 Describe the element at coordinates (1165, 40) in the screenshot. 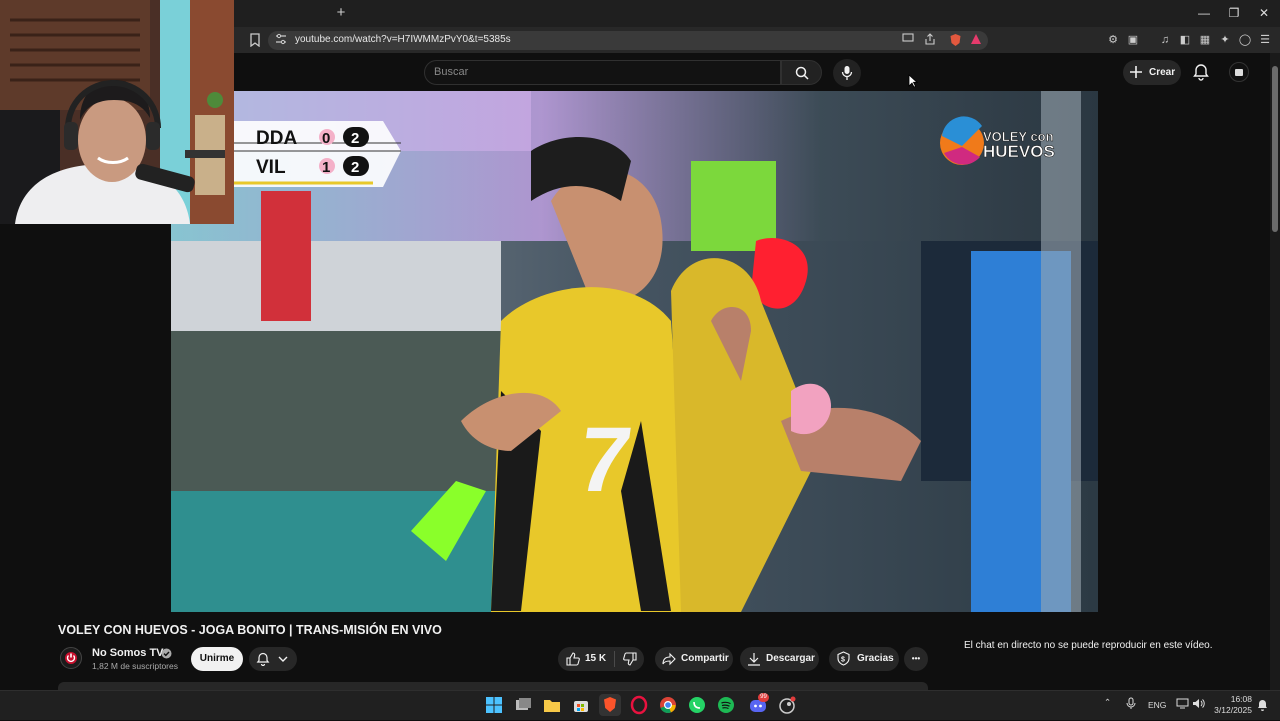

I see `media-controls-icon: ♫` at that location.